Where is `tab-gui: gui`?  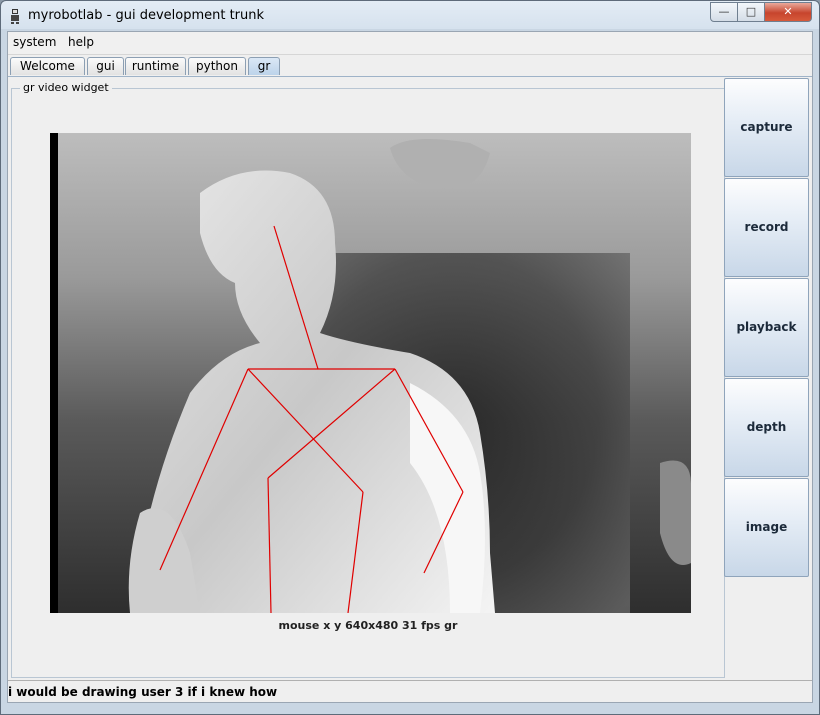
tab-gui: gui is located at coordinates (105, 66).